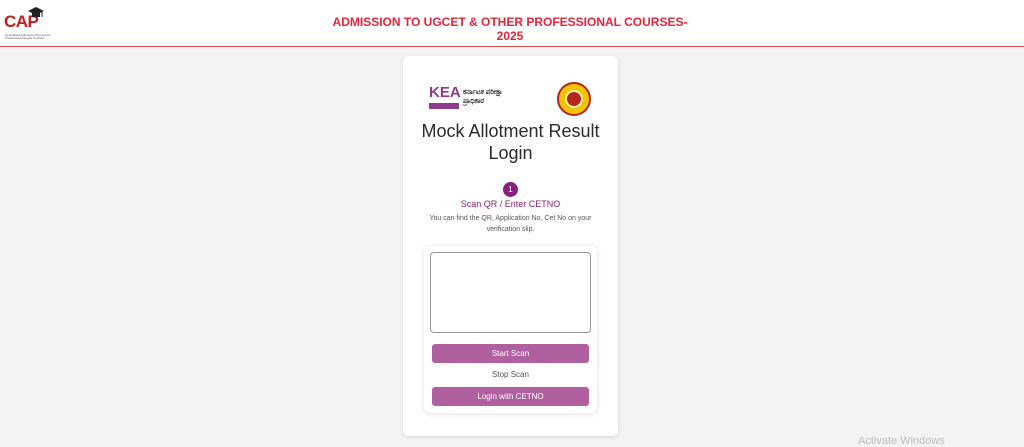 The image size is (1024, 447). Describe the element at coordinates (444, 106) in the screenshot. I see `kea-logo-base` at that location.